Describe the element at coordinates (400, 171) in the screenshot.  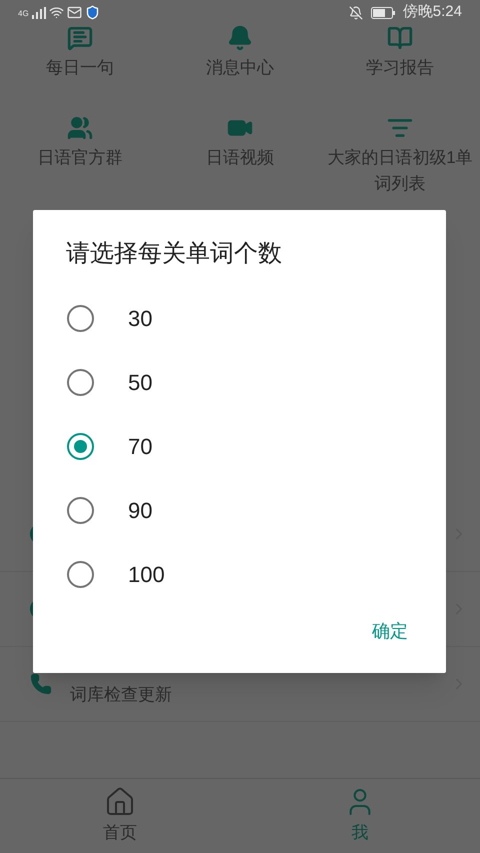
I see `grid-item-label: 大家的日语初级1单词列表` at that location.